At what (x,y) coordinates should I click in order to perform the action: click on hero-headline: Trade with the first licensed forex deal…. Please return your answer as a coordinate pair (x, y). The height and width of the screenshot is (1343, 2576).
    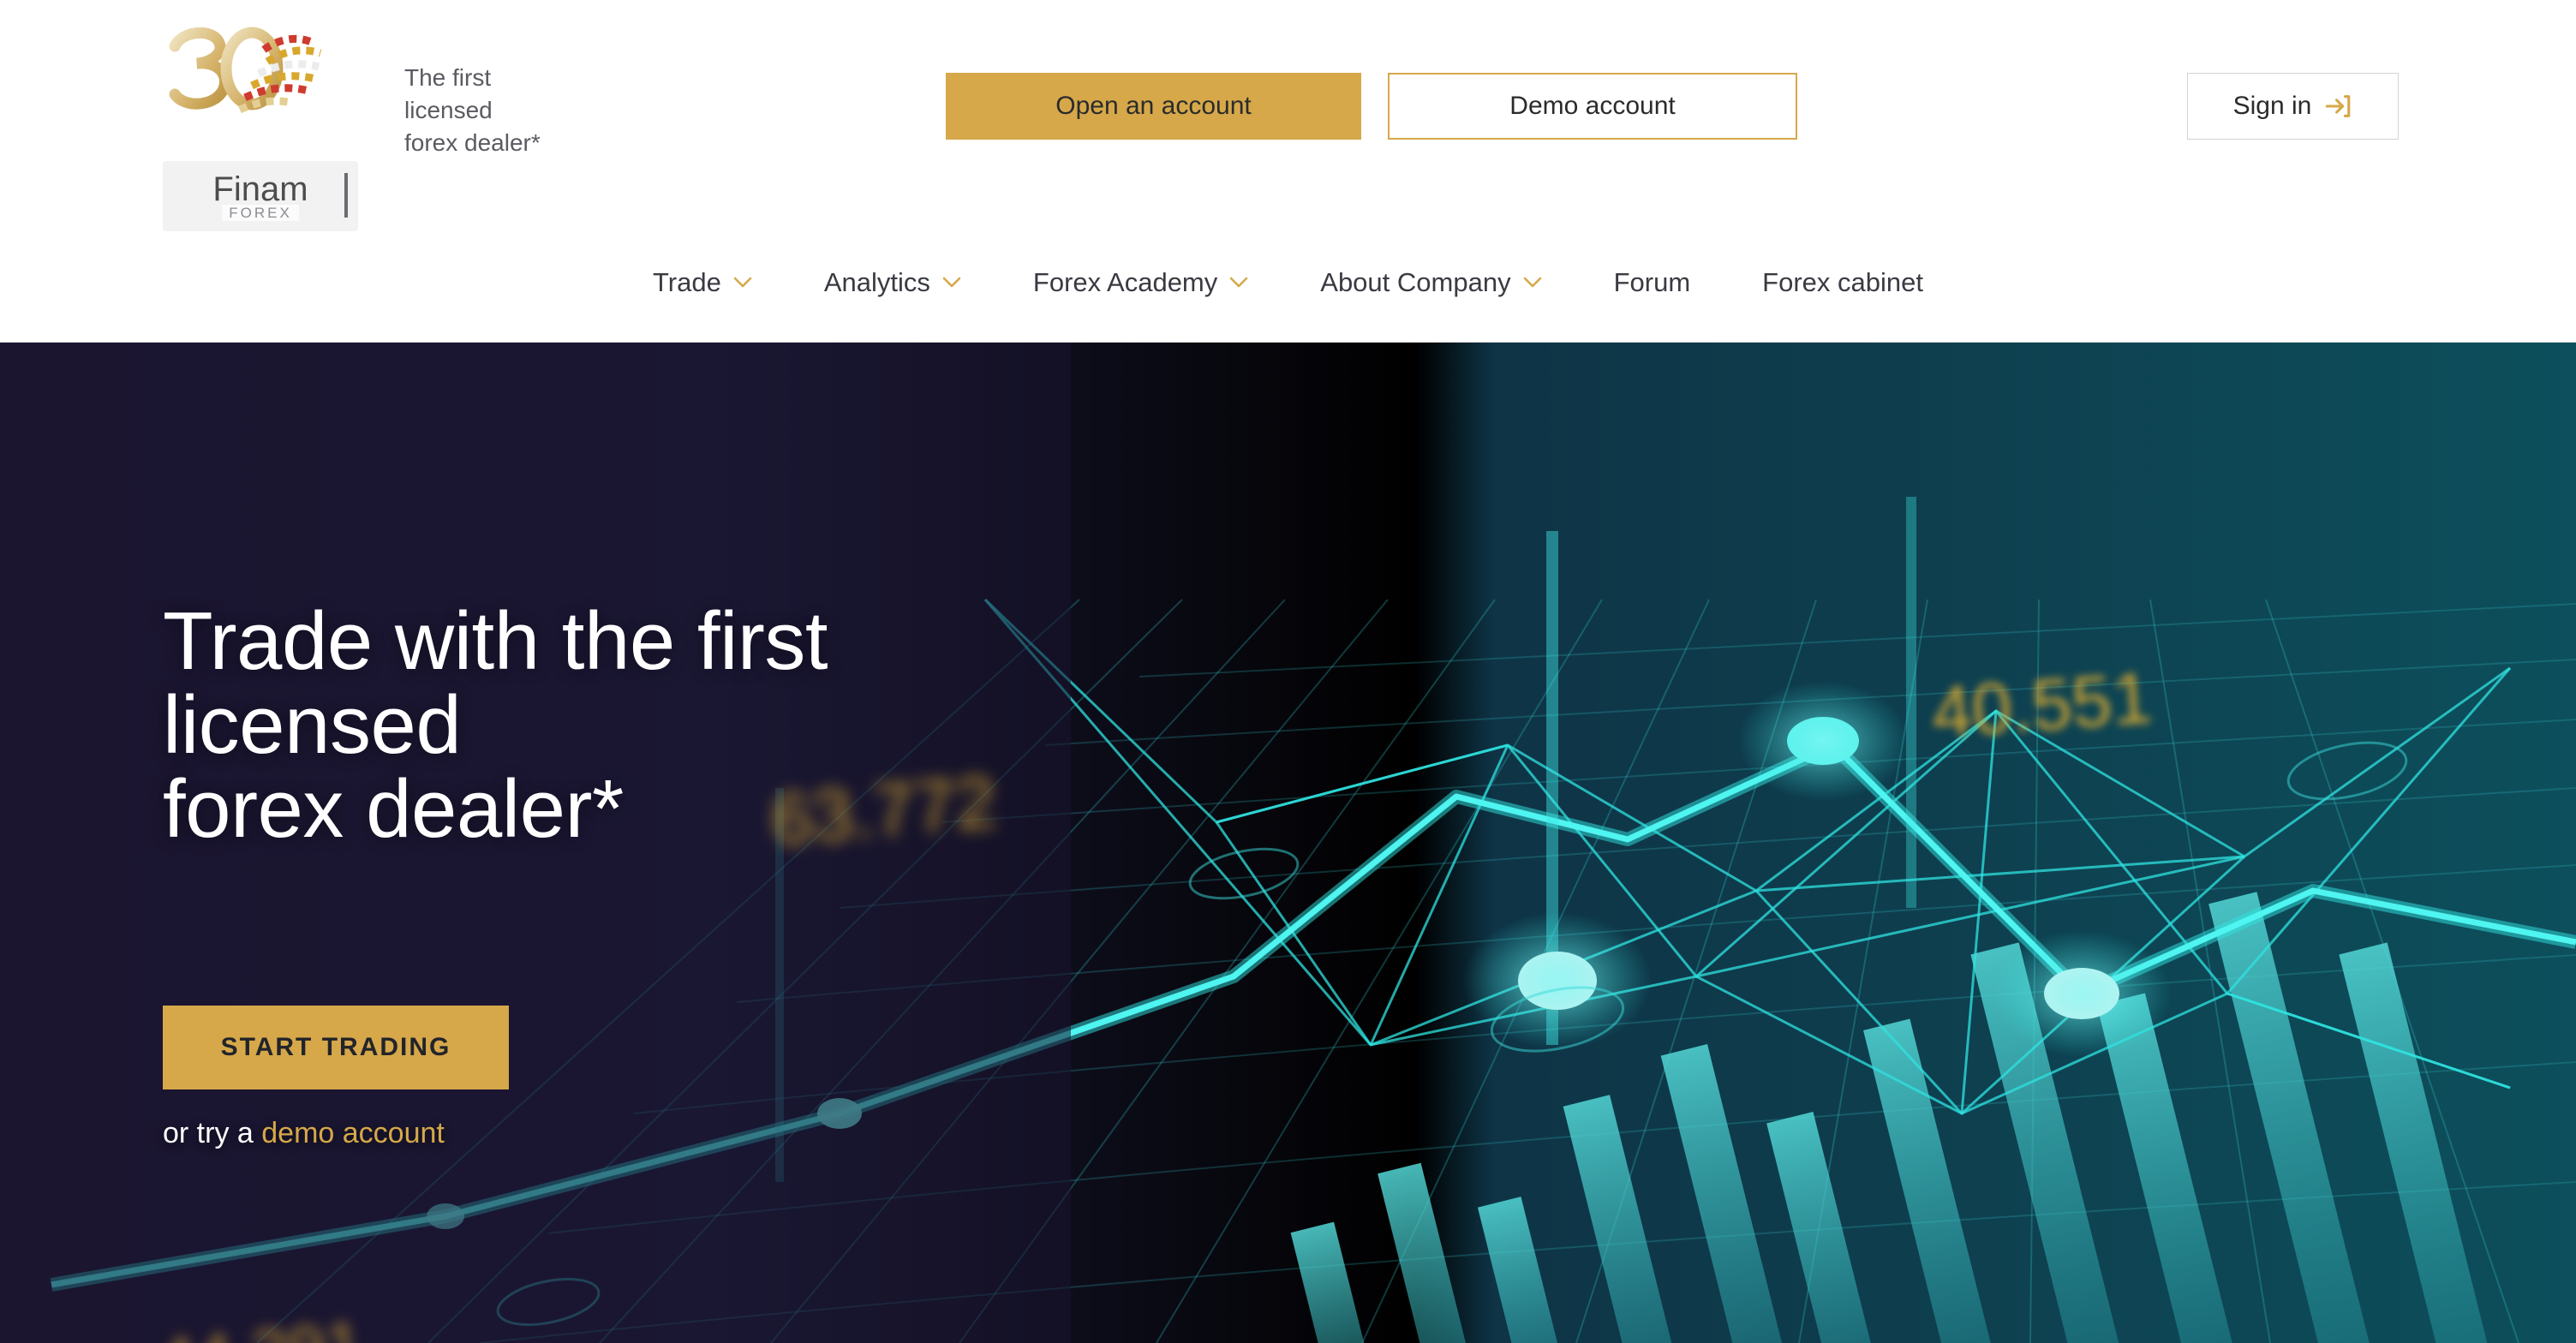
    Looking at the image, I should click on (496, 725).